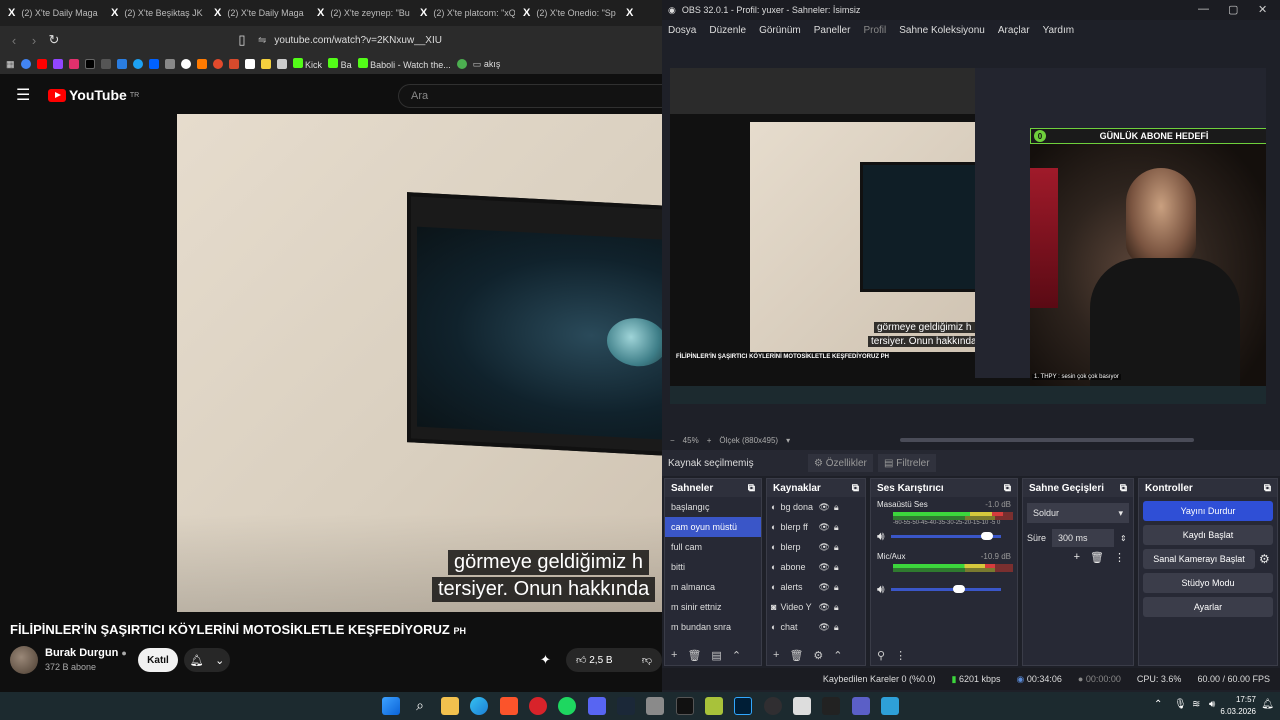 This screenshot has width=1280, height=720. I want to click on menu-paneller: Paneller, so click(832, 30).